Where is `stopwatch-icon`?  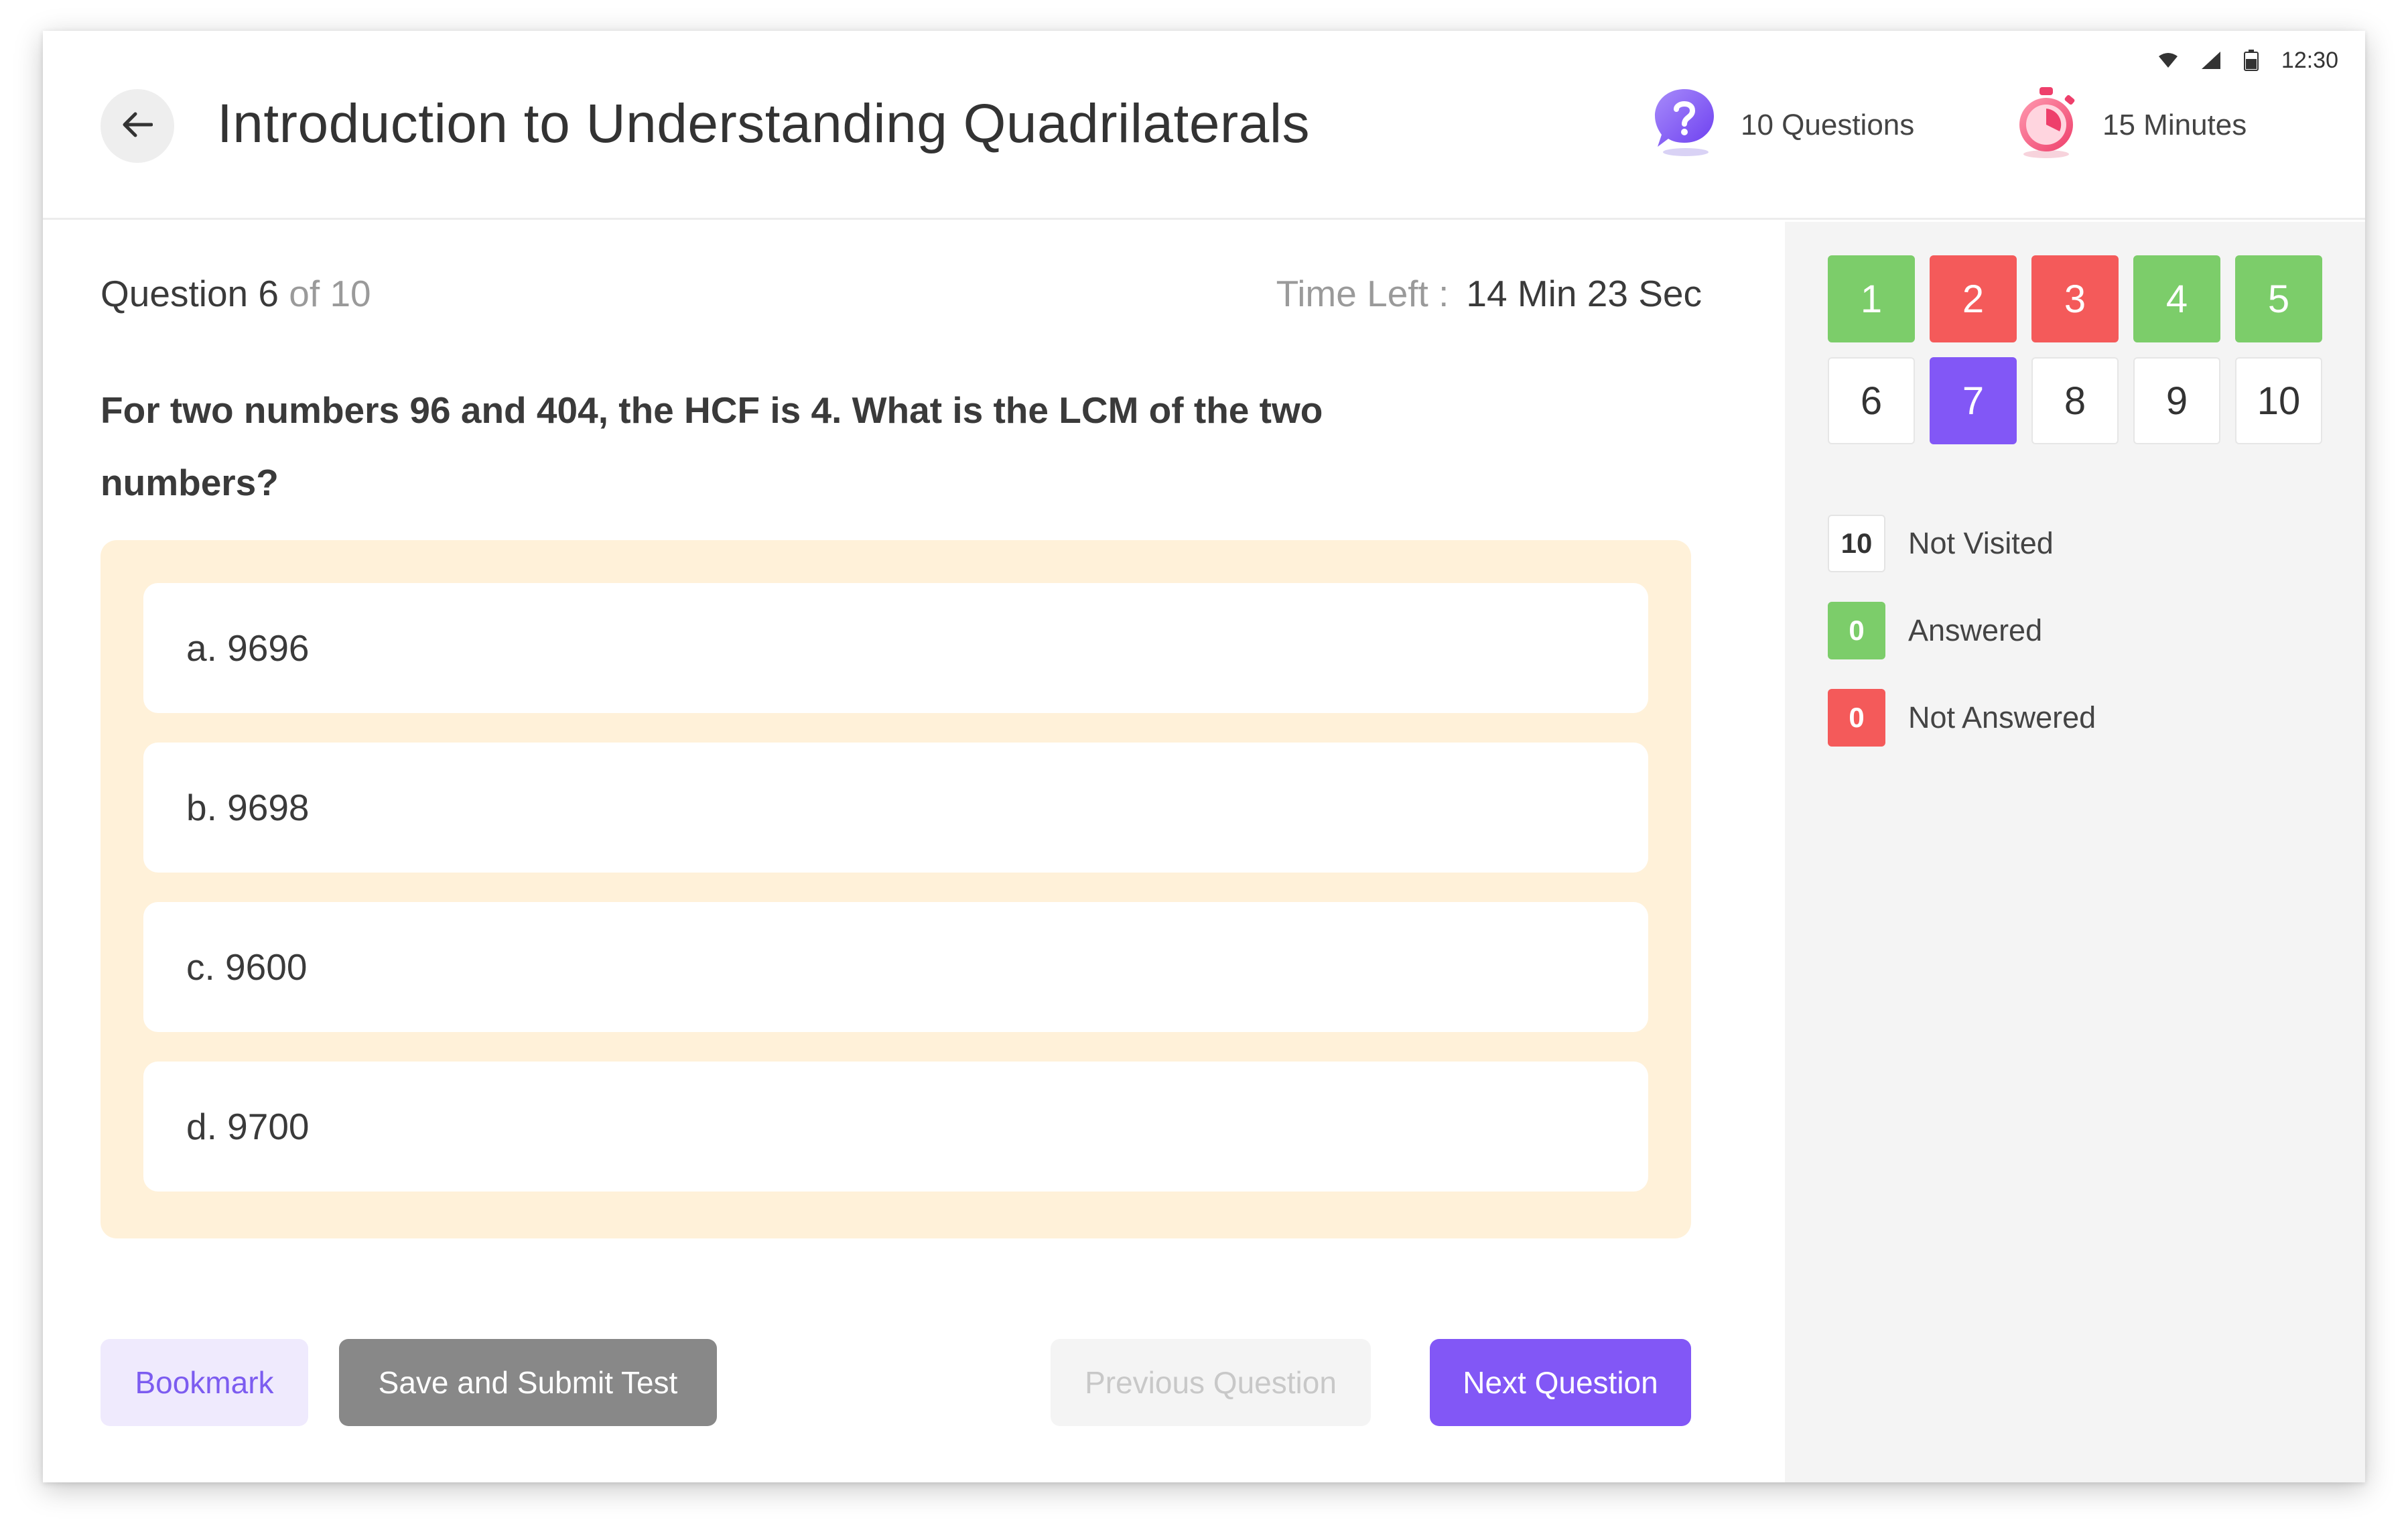 stopwatch-icon is located at coordinates (2046, 125).